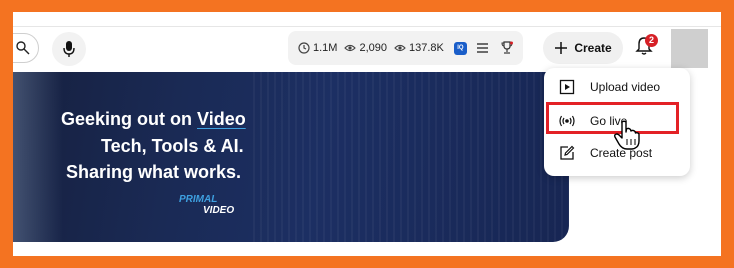 The image size is (734, 268). I want to click on upload-video-icon, so click(567, 87).